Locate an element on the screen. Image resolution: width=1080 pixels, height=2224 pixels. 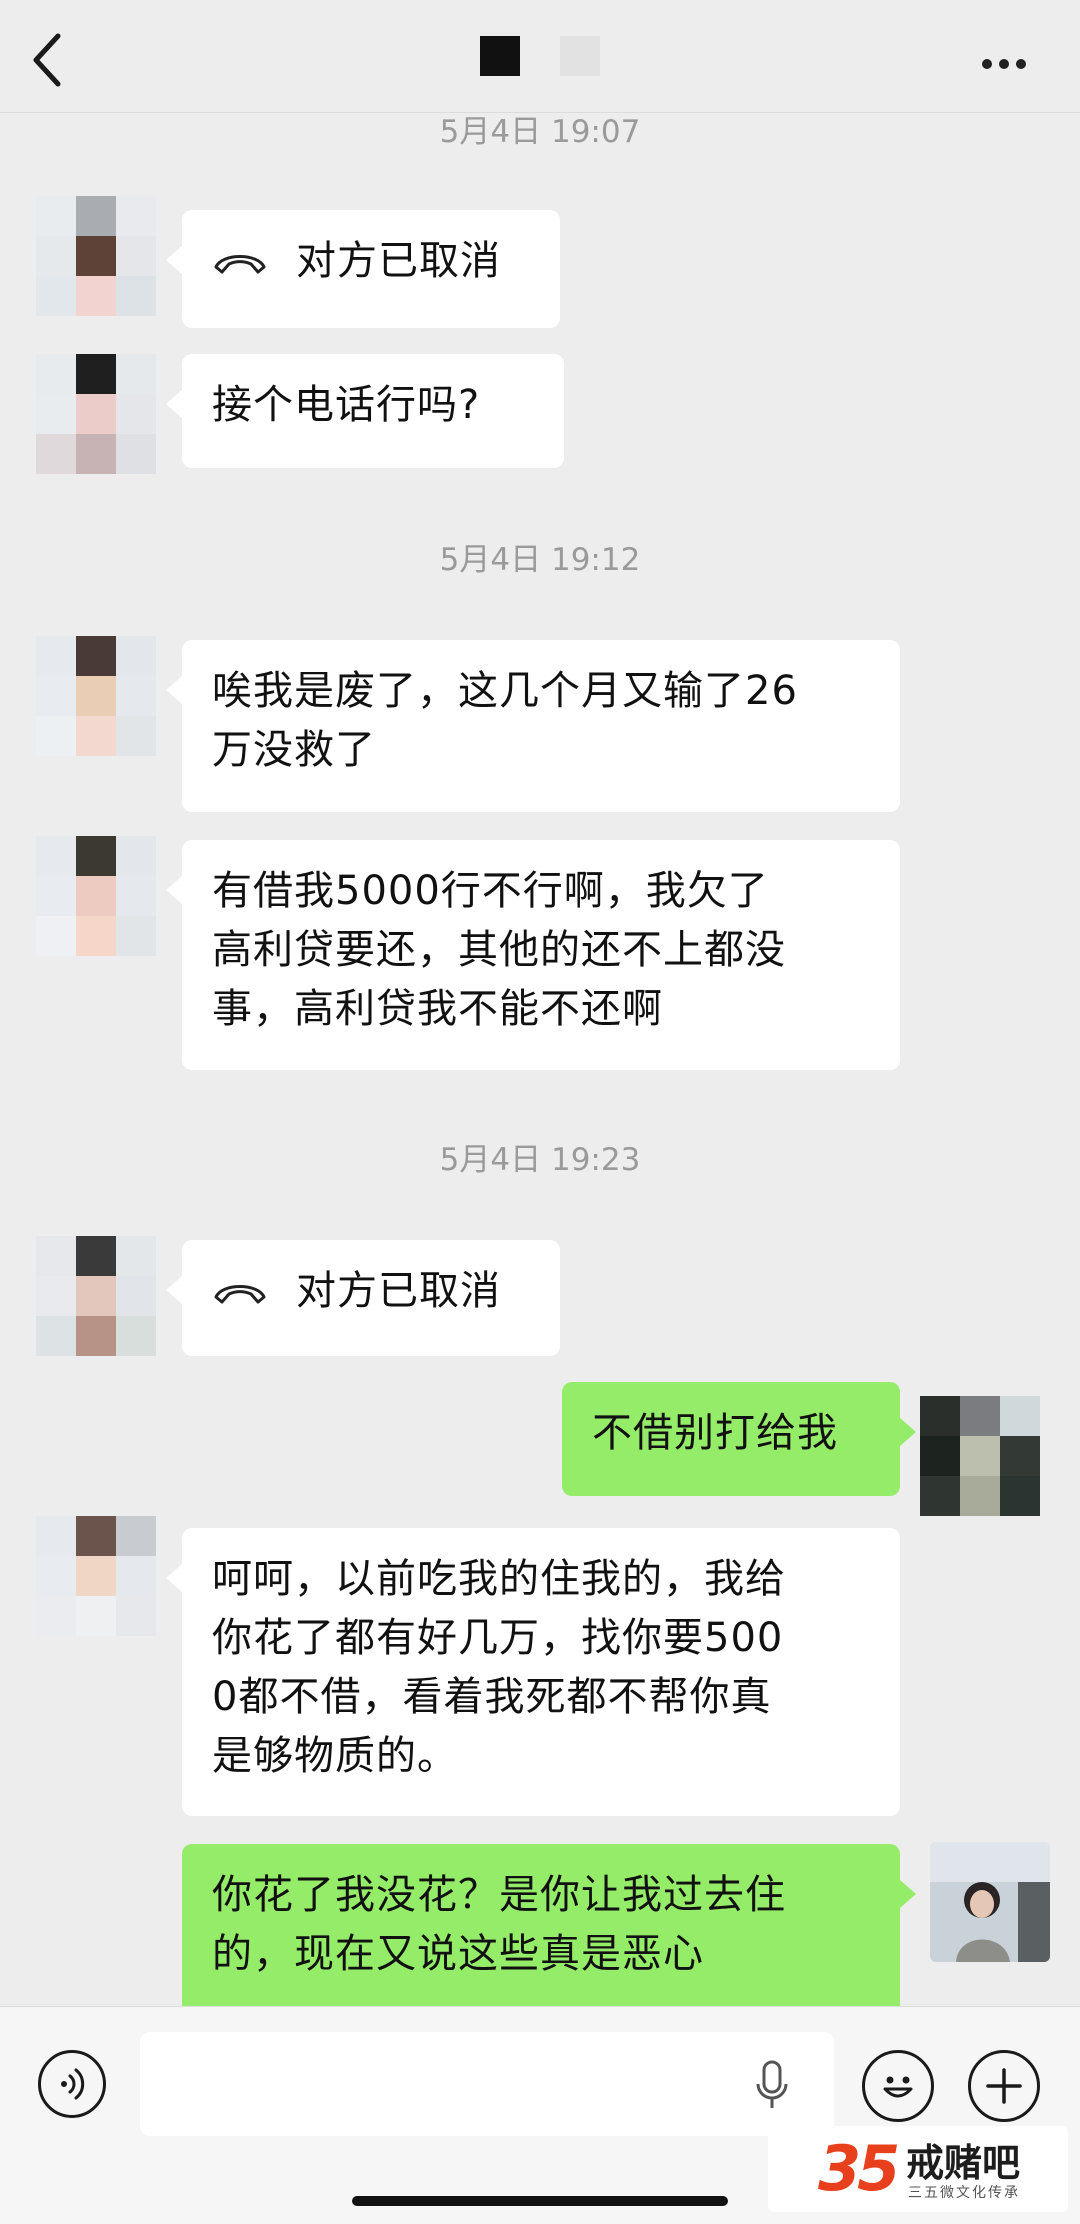
timestamp: 5月4日 19:23 is located at coordinates (540, 1160).